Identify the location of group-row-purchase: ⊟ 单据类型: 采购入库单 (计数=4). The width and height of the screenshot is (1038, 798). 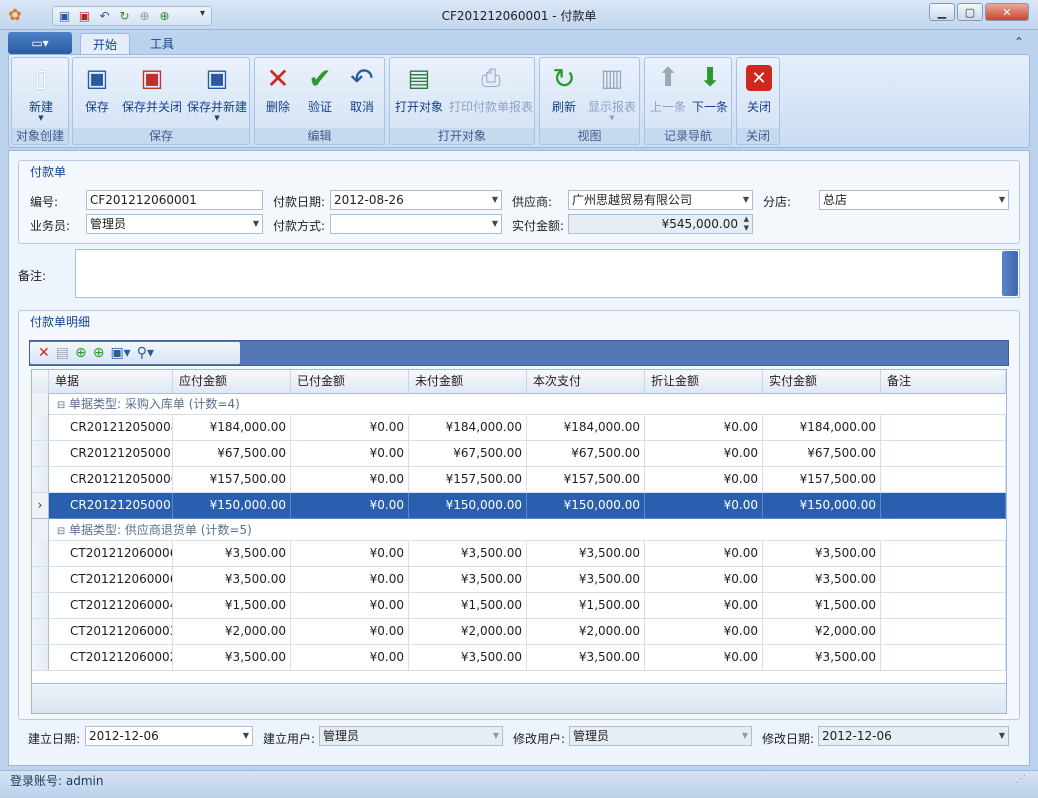
(519, 404).